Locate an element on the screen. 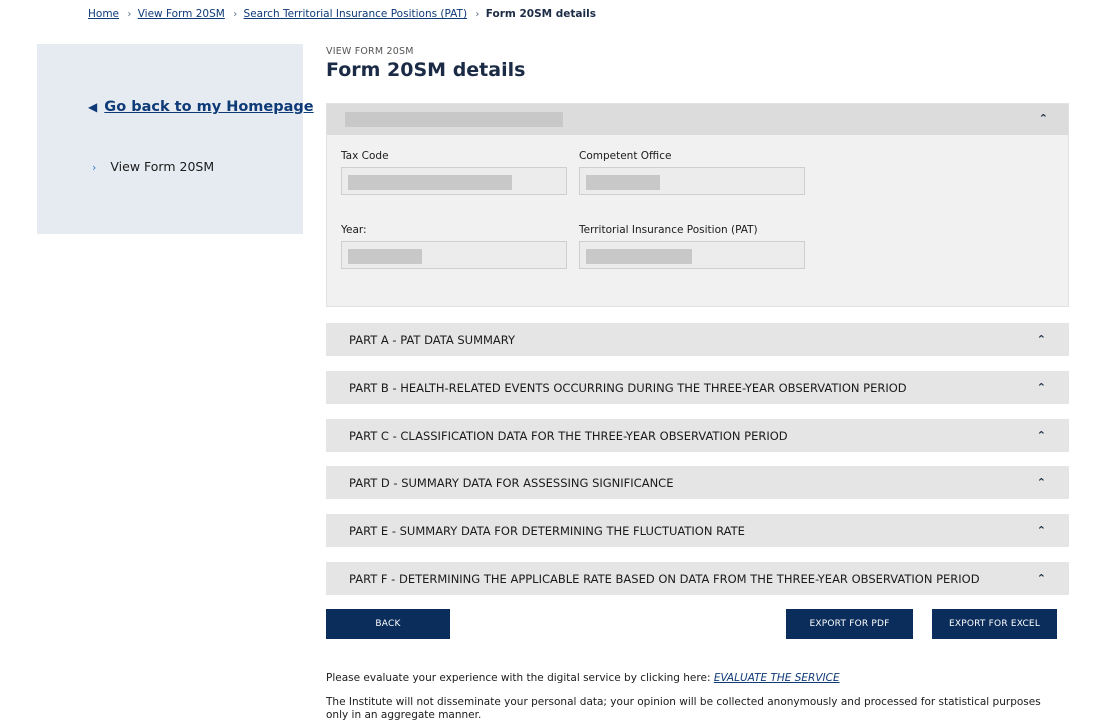 The height and width of the screenshot is (722, 1099). page-kicker: VIEW FORM 20SM is located at coordinates (370, 51).